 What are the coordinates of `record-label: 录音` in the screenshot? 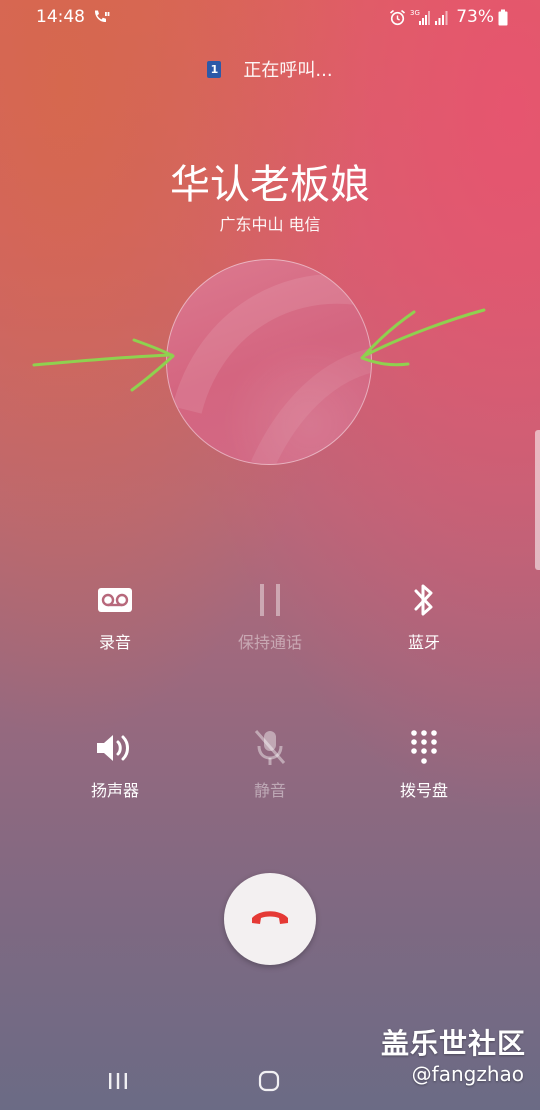 It's located at (114, 642).